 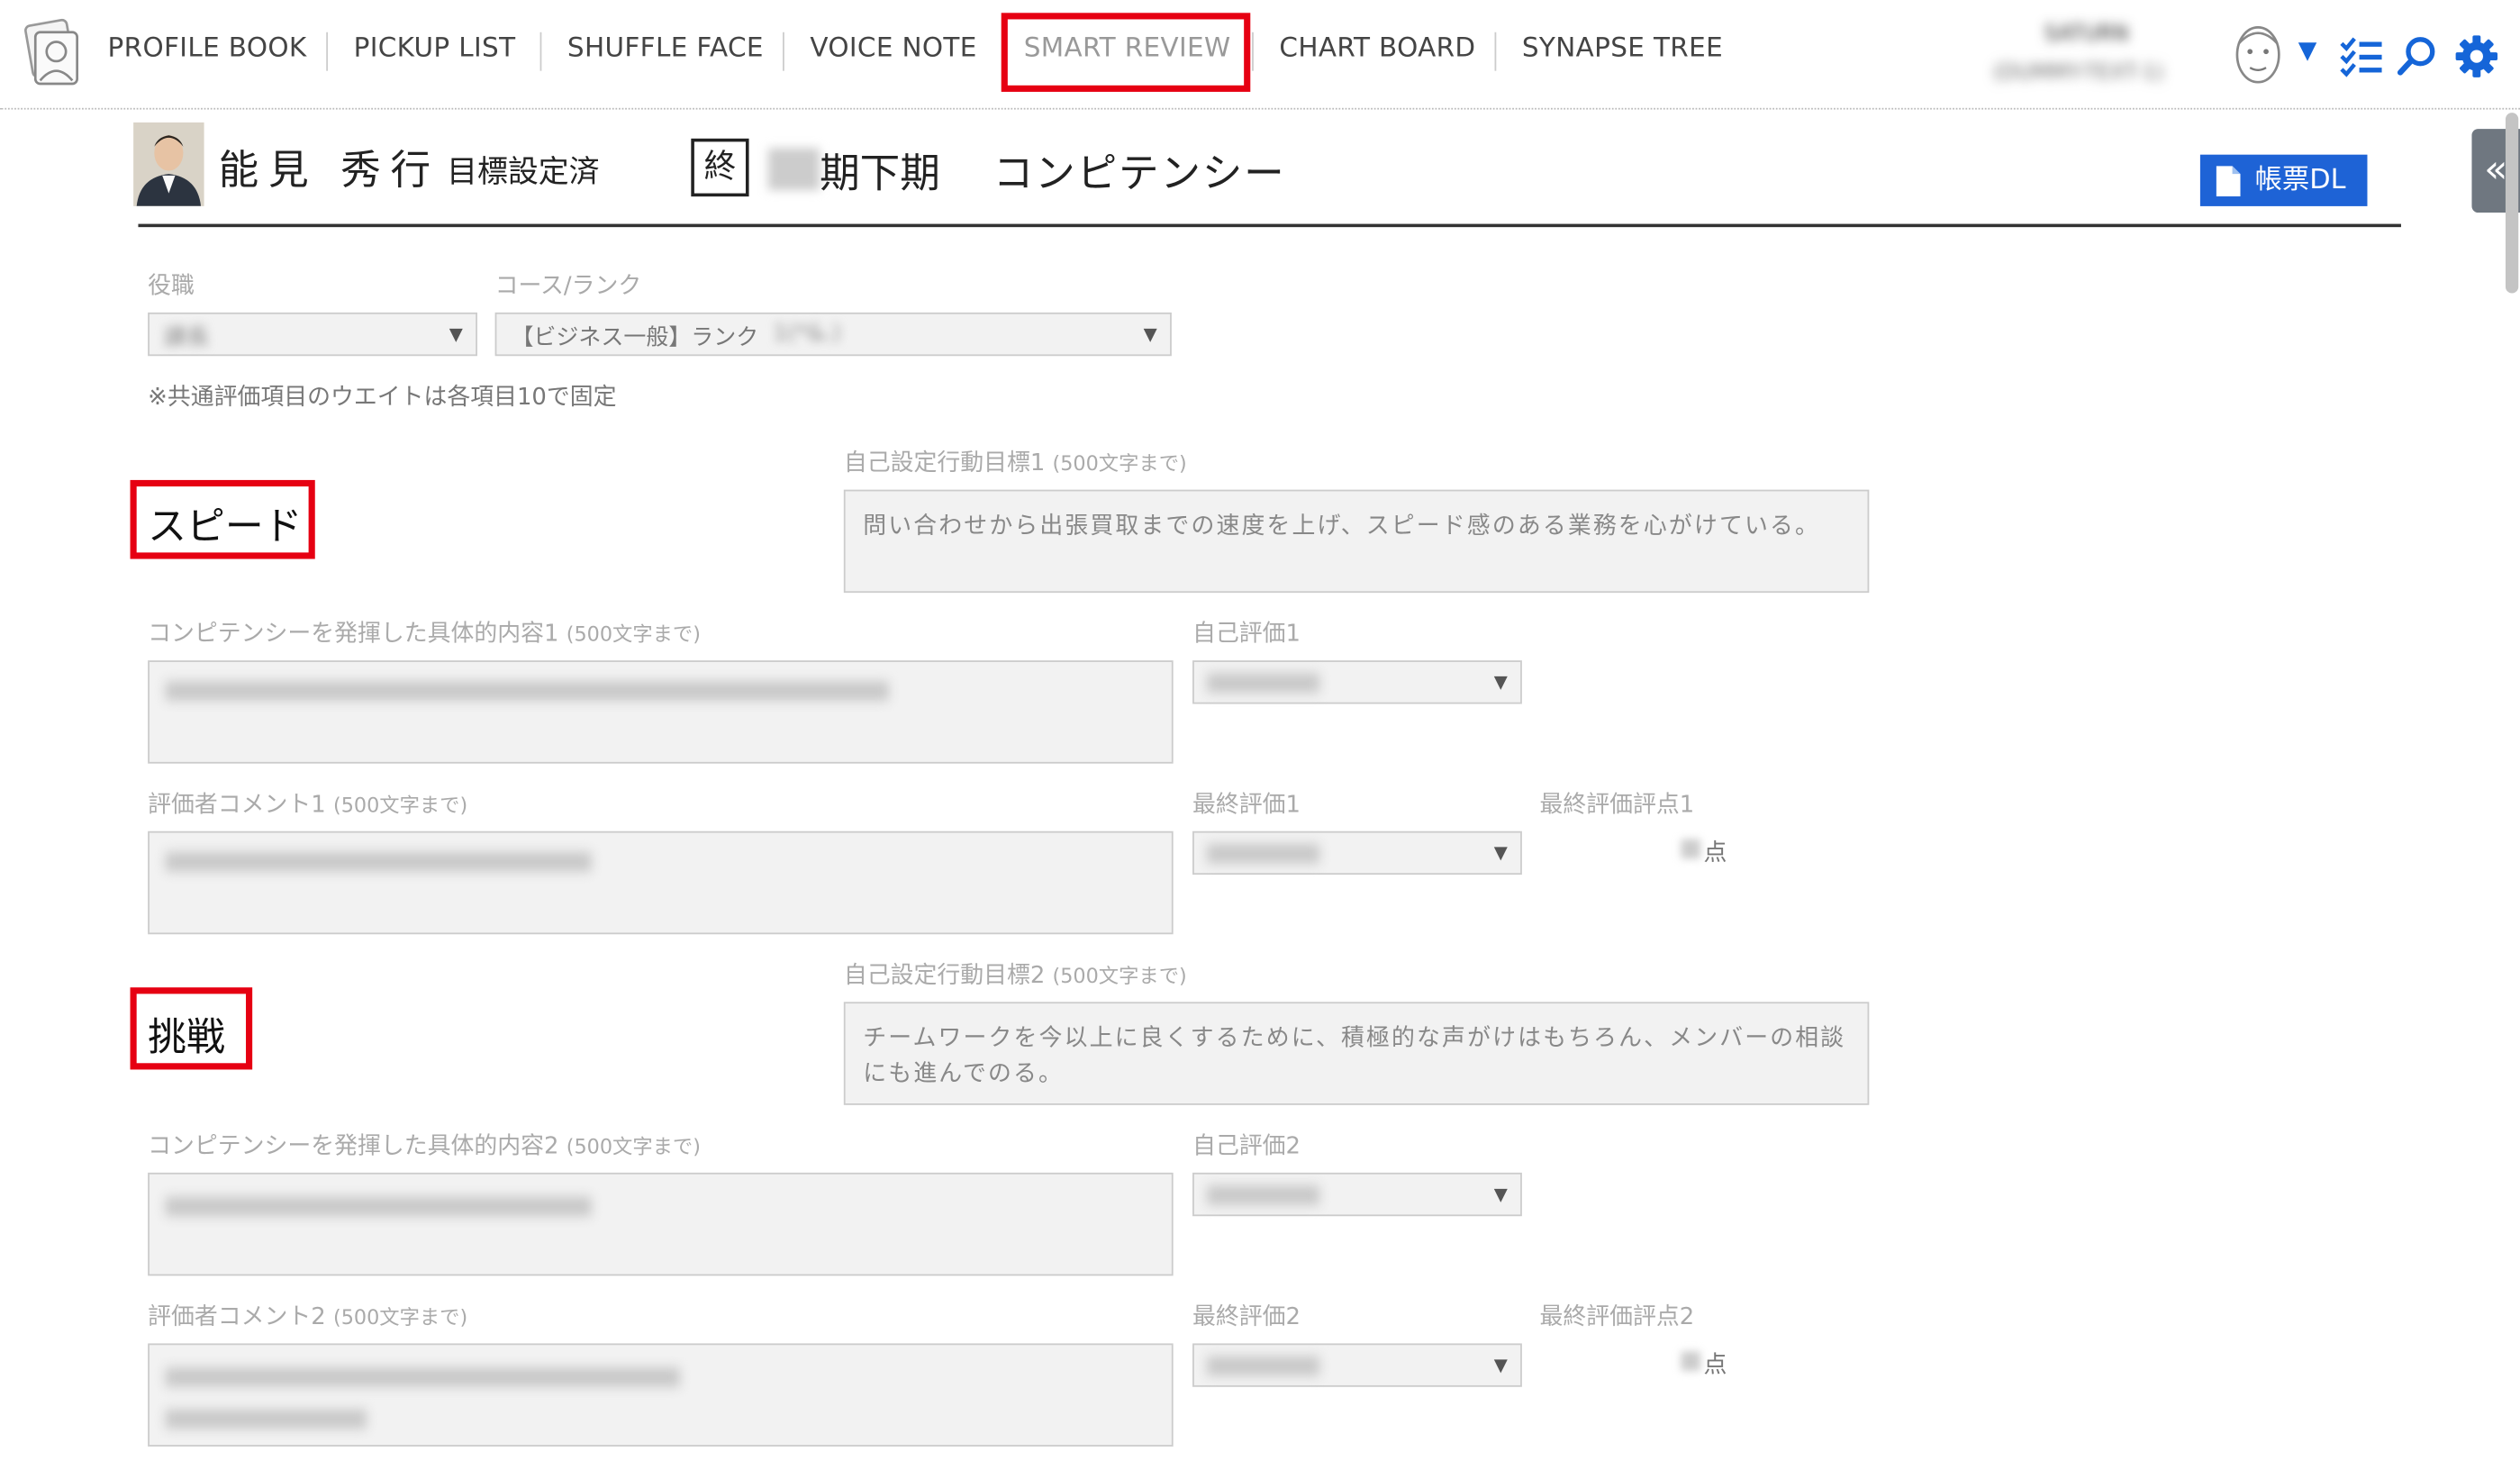 What do you see at coordinates (313, 334) in the screenshot?
I see `position-select: 課長 ▼` at bounding box center [313, 334].